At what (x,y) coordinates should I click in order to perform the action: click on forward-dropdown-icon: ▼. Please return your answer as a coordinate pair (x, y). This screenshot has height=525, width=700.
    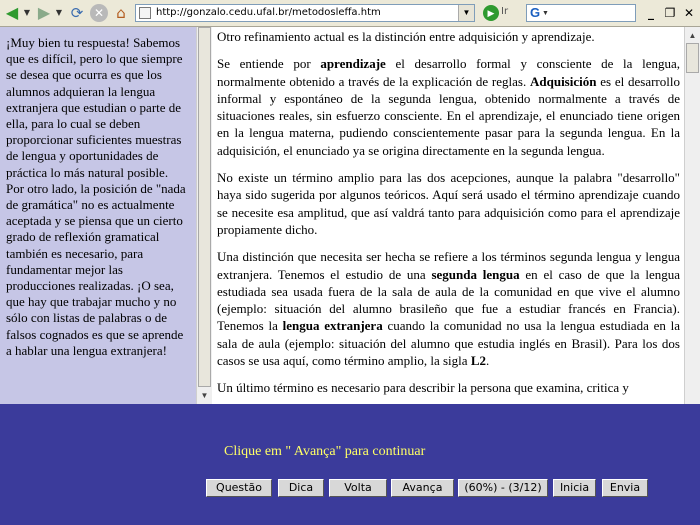
    Looking at the image, I should click on (59, 13).